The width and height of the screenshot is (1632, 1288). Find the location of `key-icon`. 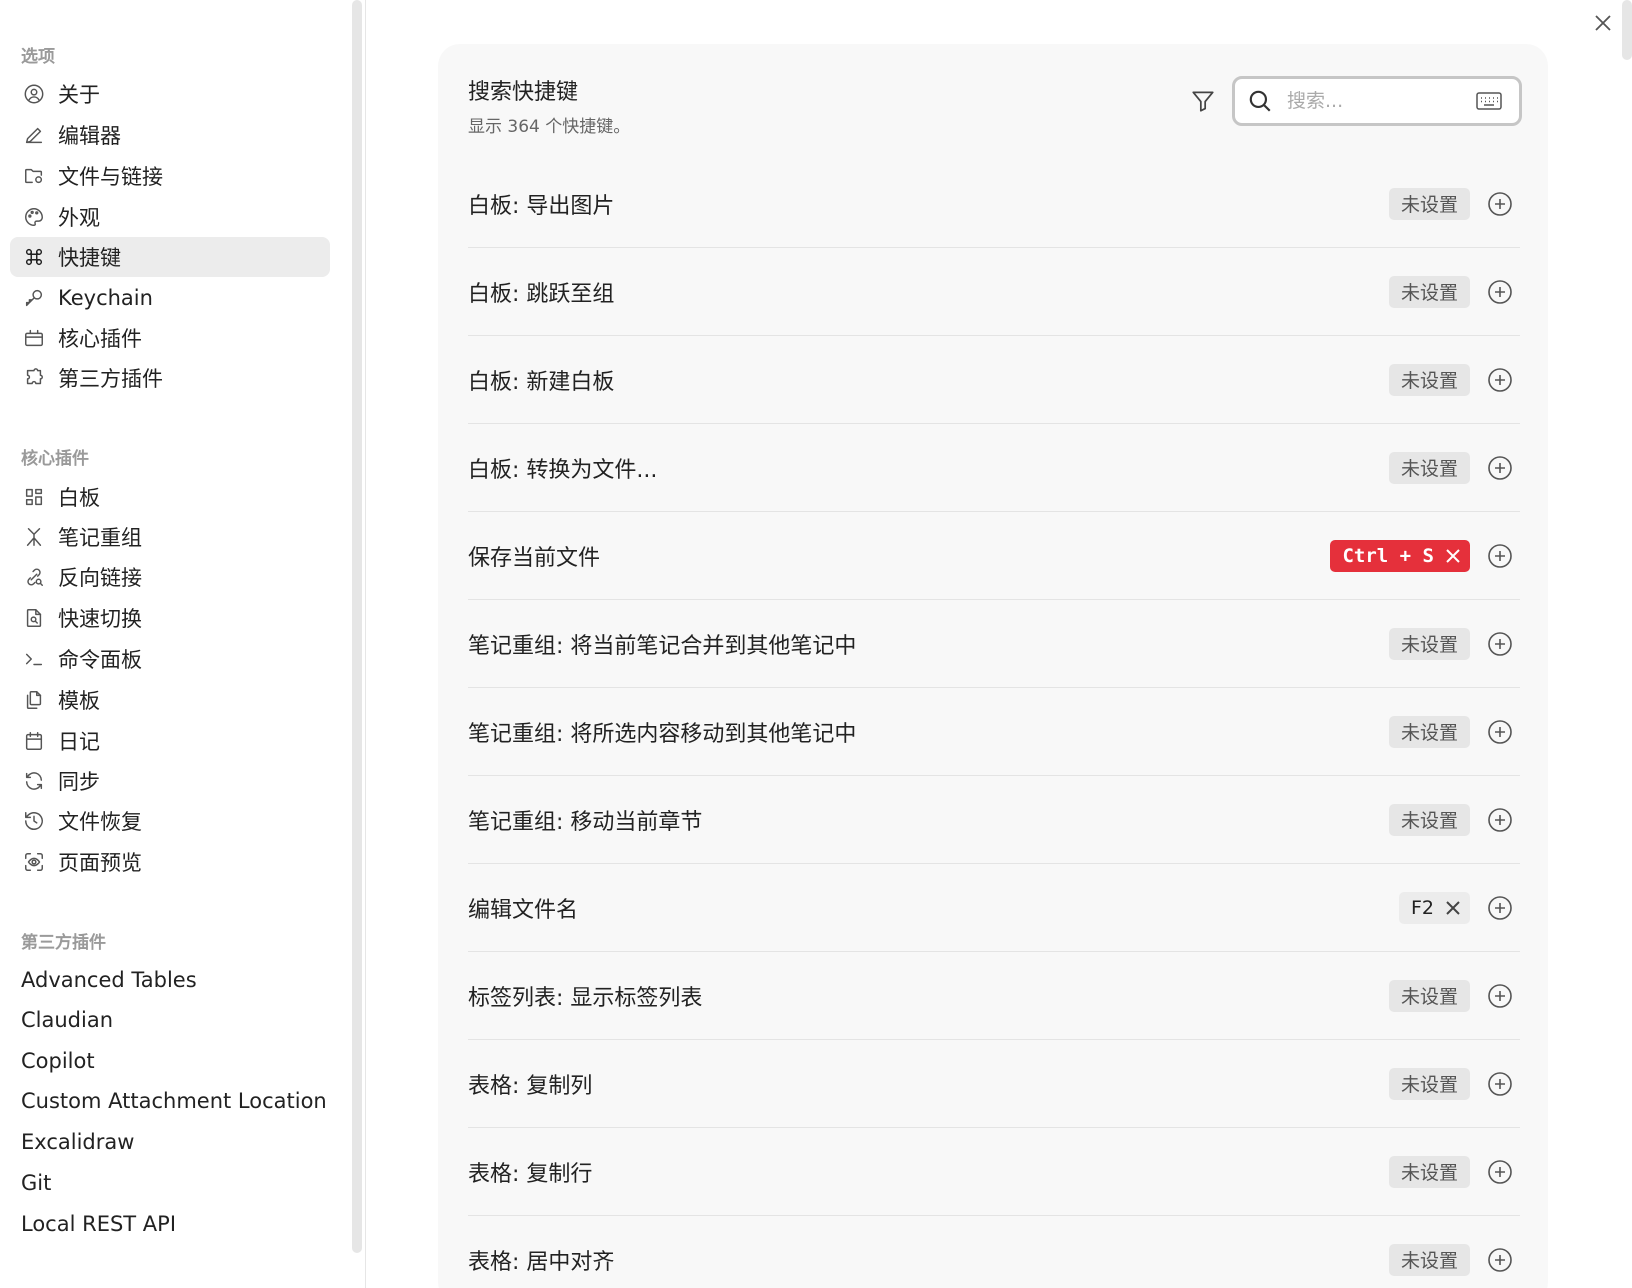

key-icon is located at coordinates (34, 298).